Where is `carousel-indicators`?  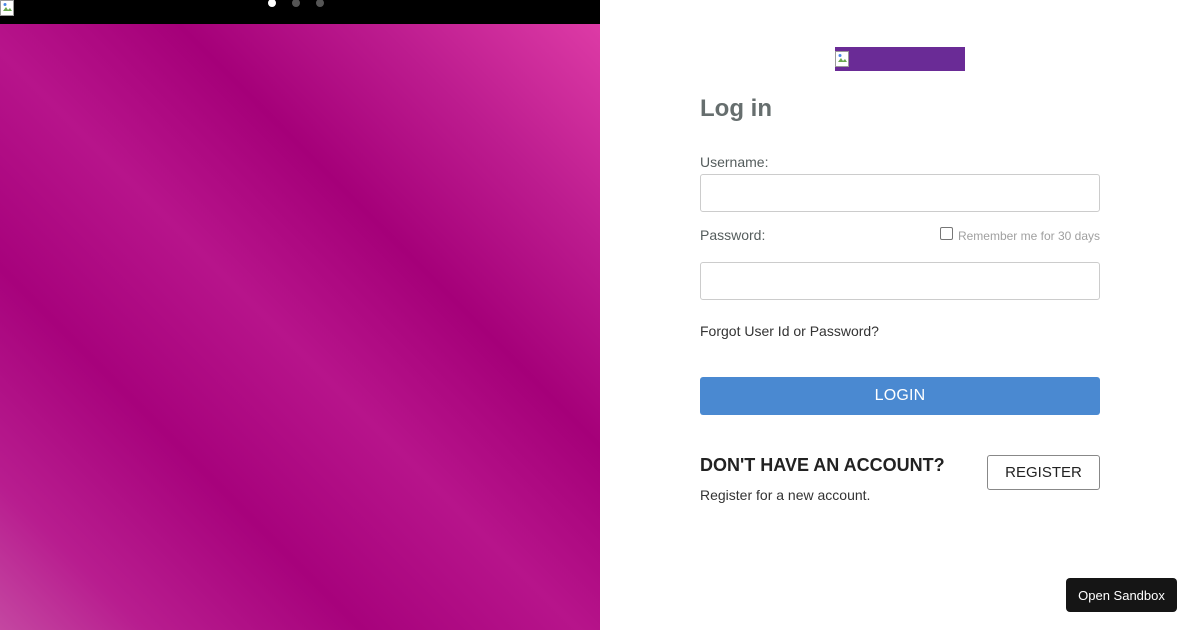
carousel-indicators is located at coordinates (296, 5).